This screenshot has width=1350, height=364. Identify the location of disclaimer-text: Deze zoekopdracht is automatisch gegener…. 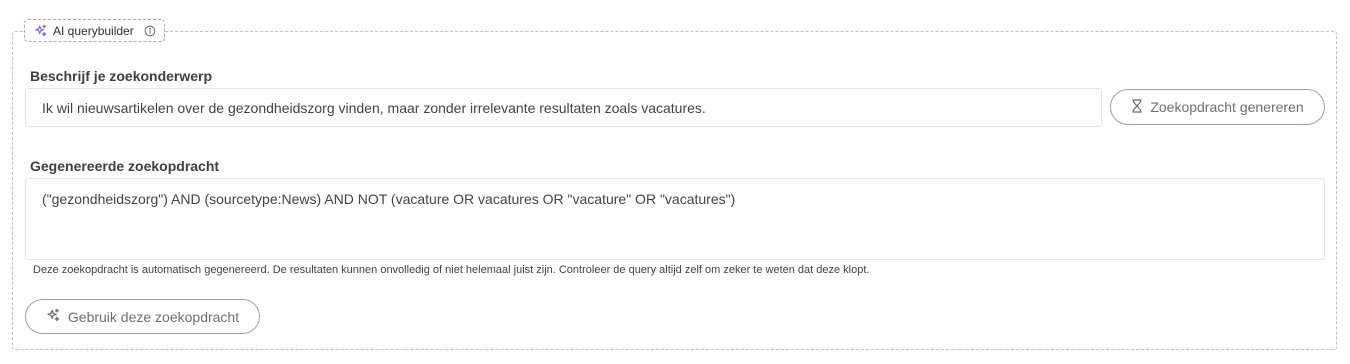
(451, 270).